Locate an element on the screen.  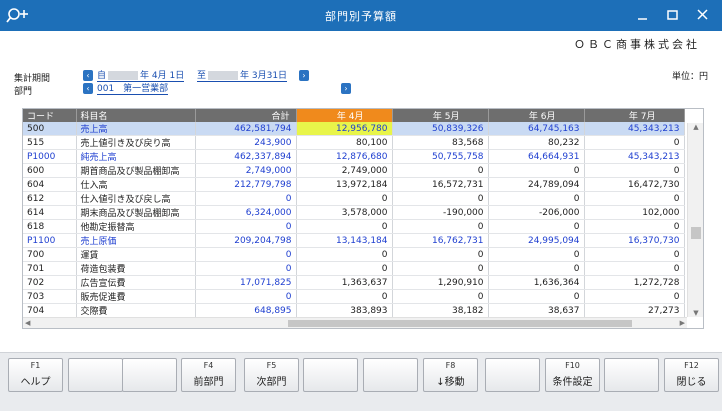
month-cell: 64,664,931 is located at coordinates (536, 156).